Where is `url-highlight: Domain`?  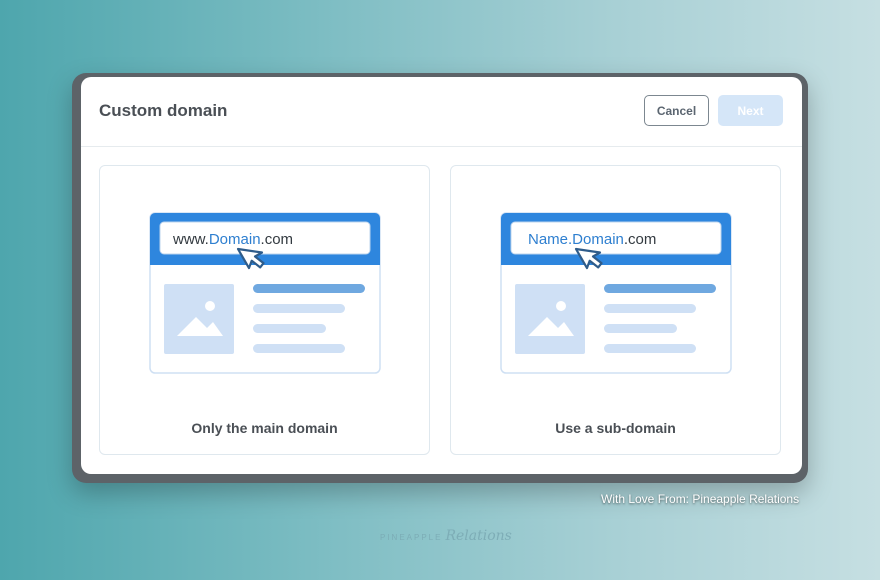
url-highlight: Domain is located at coordinates (235, 239).